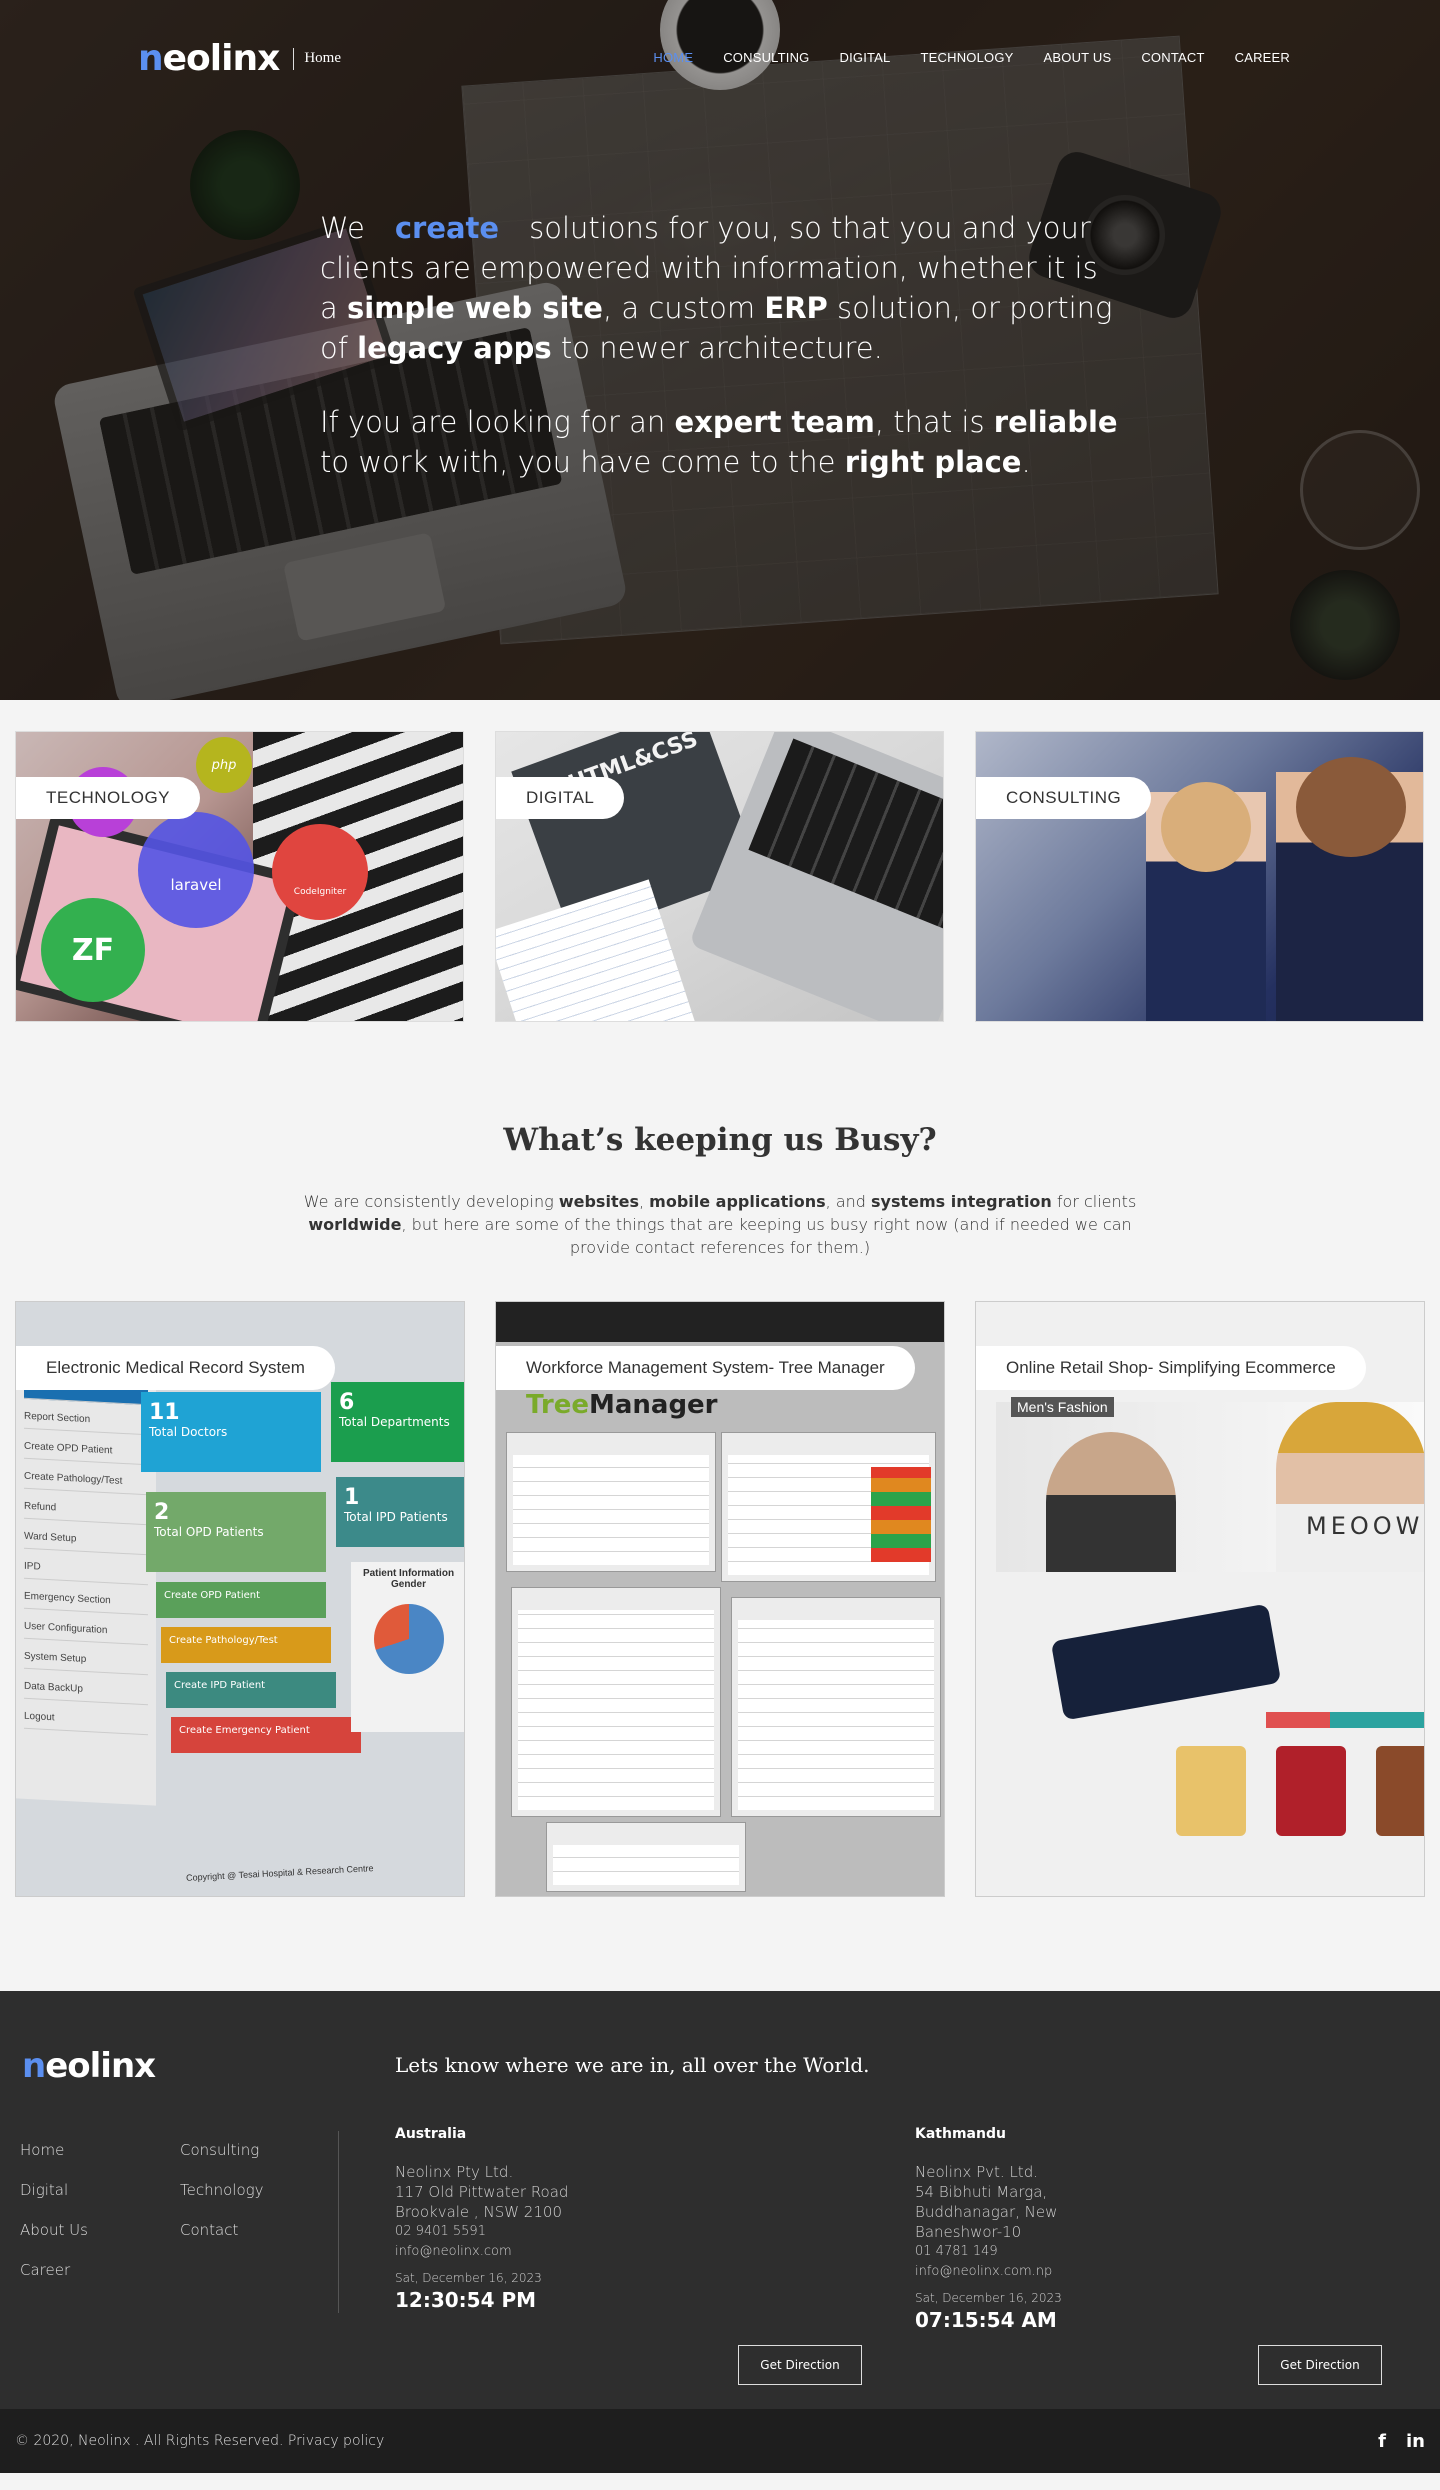  I want to click on brand-text: MEOOW, so click(1365, 1526).